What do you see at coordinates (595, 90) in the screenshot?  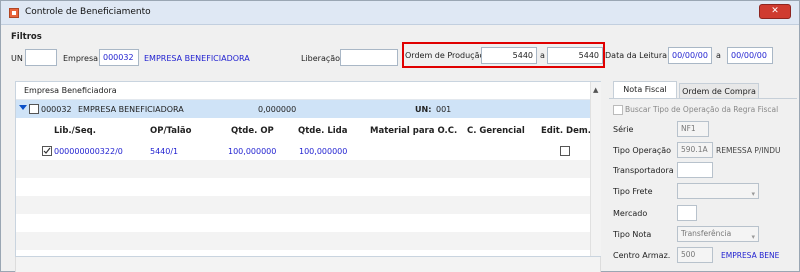 I see `chevron-up-icon: ▲` at bounding box center [595, 90].